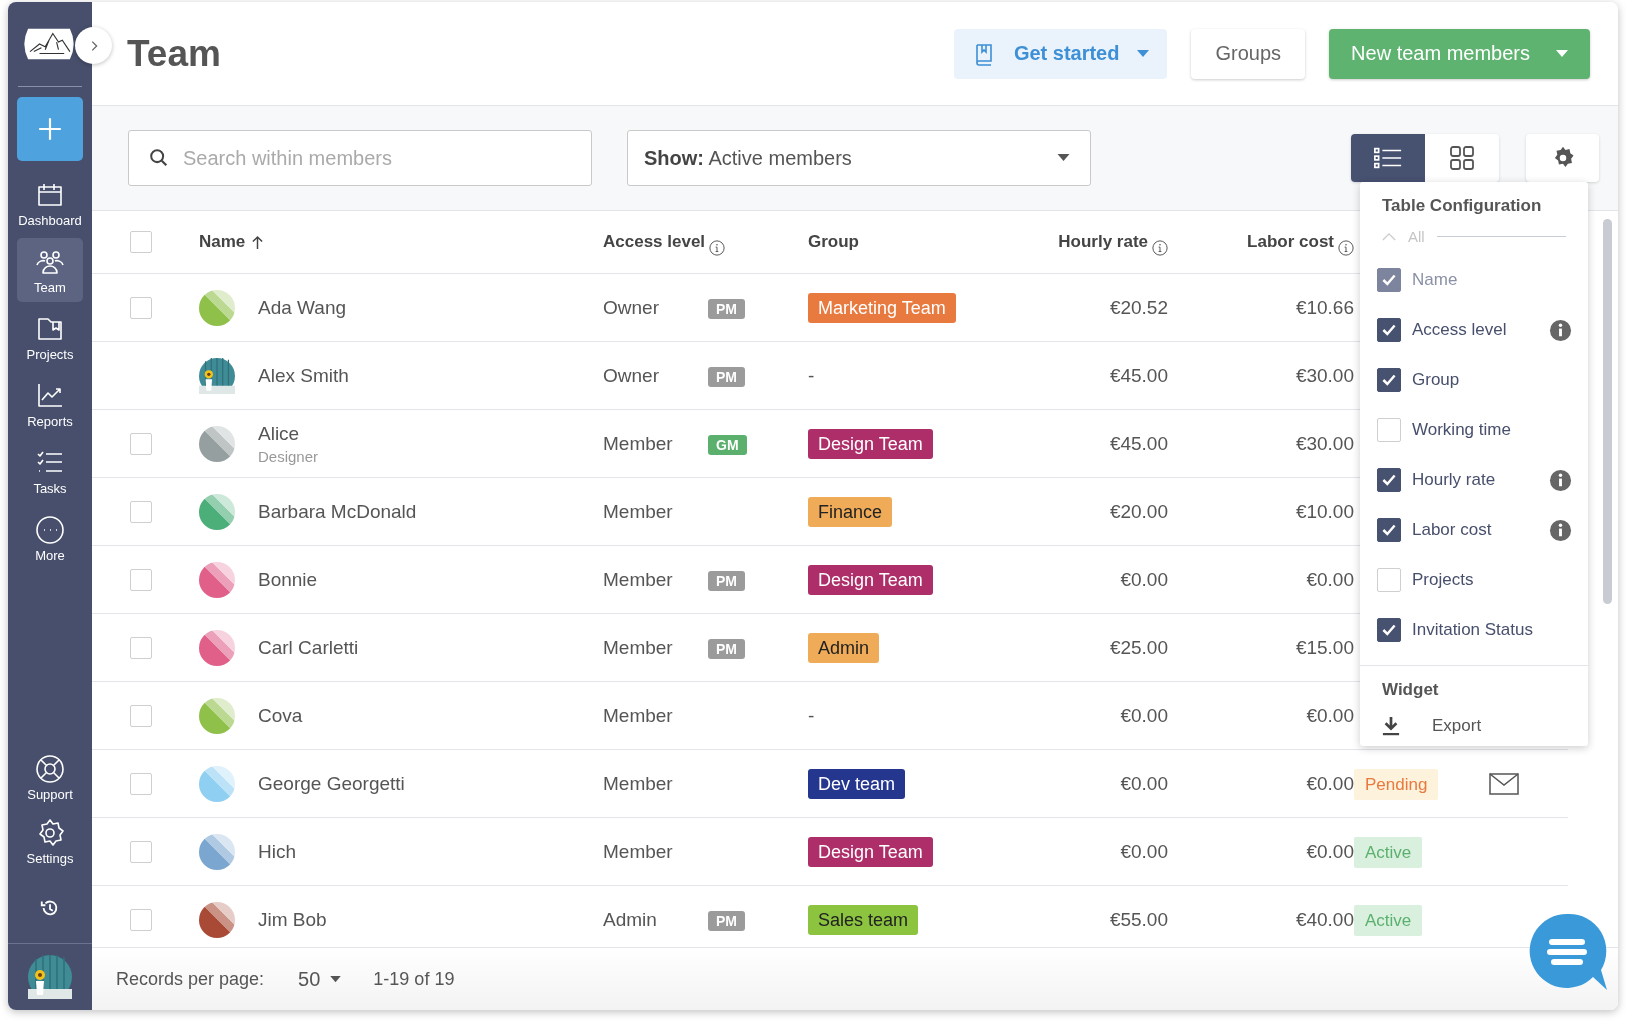 The image size is (1626, 1025). Describe the element at coordinates (258, 242) in the screenshot. I see `sort-arrow-icon` at that location.